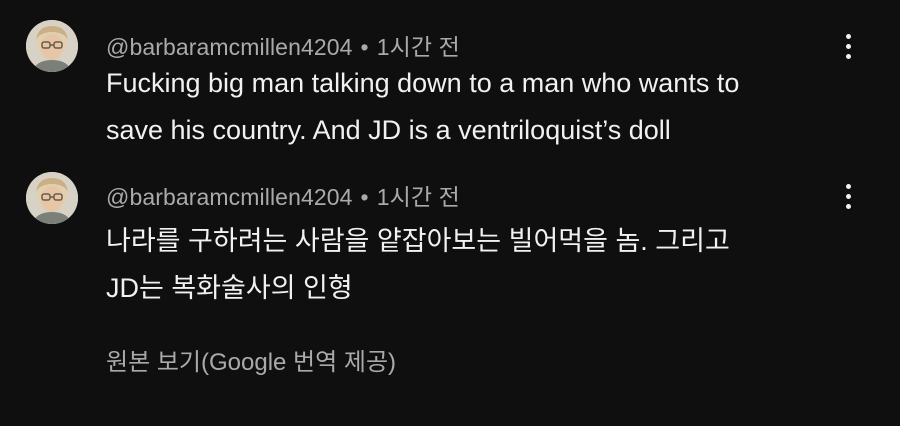  What do you see at coordinates (229, 288) in the screenshot?
I see `comment-line: JD는 복화술사의 인형` at bounding box center [229, 288].